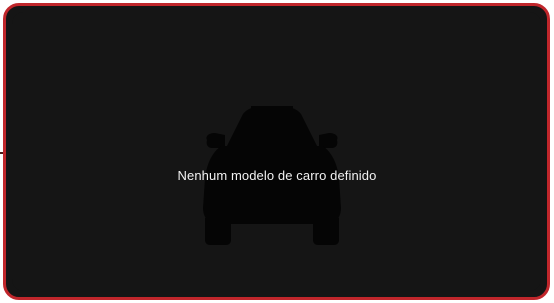  I want to click on empty-state-message: Nenhum modelo de carro definido, so click(277, 175).